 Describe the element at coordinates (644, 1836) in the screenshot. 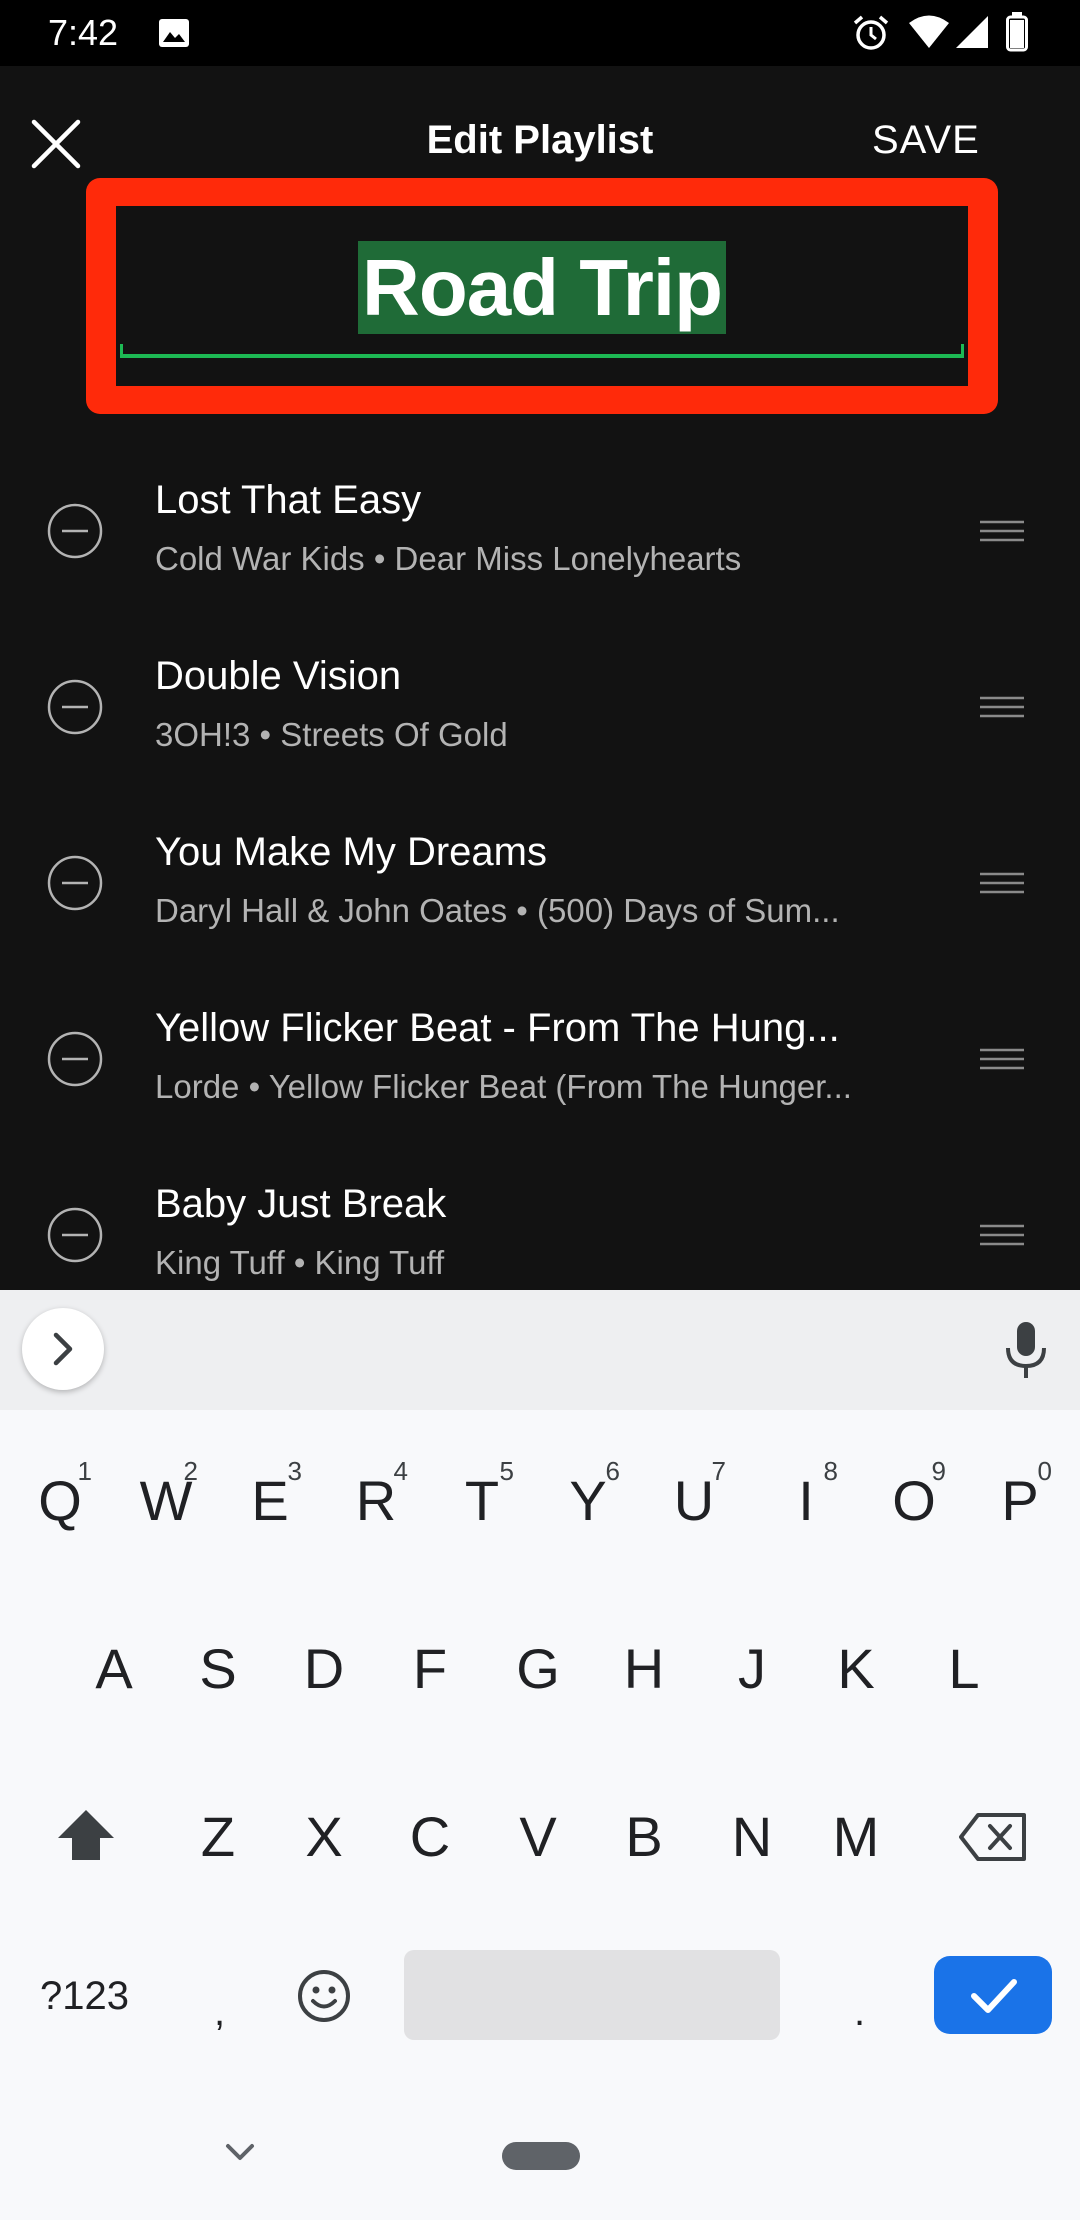

I see `key-b: B` at that location.